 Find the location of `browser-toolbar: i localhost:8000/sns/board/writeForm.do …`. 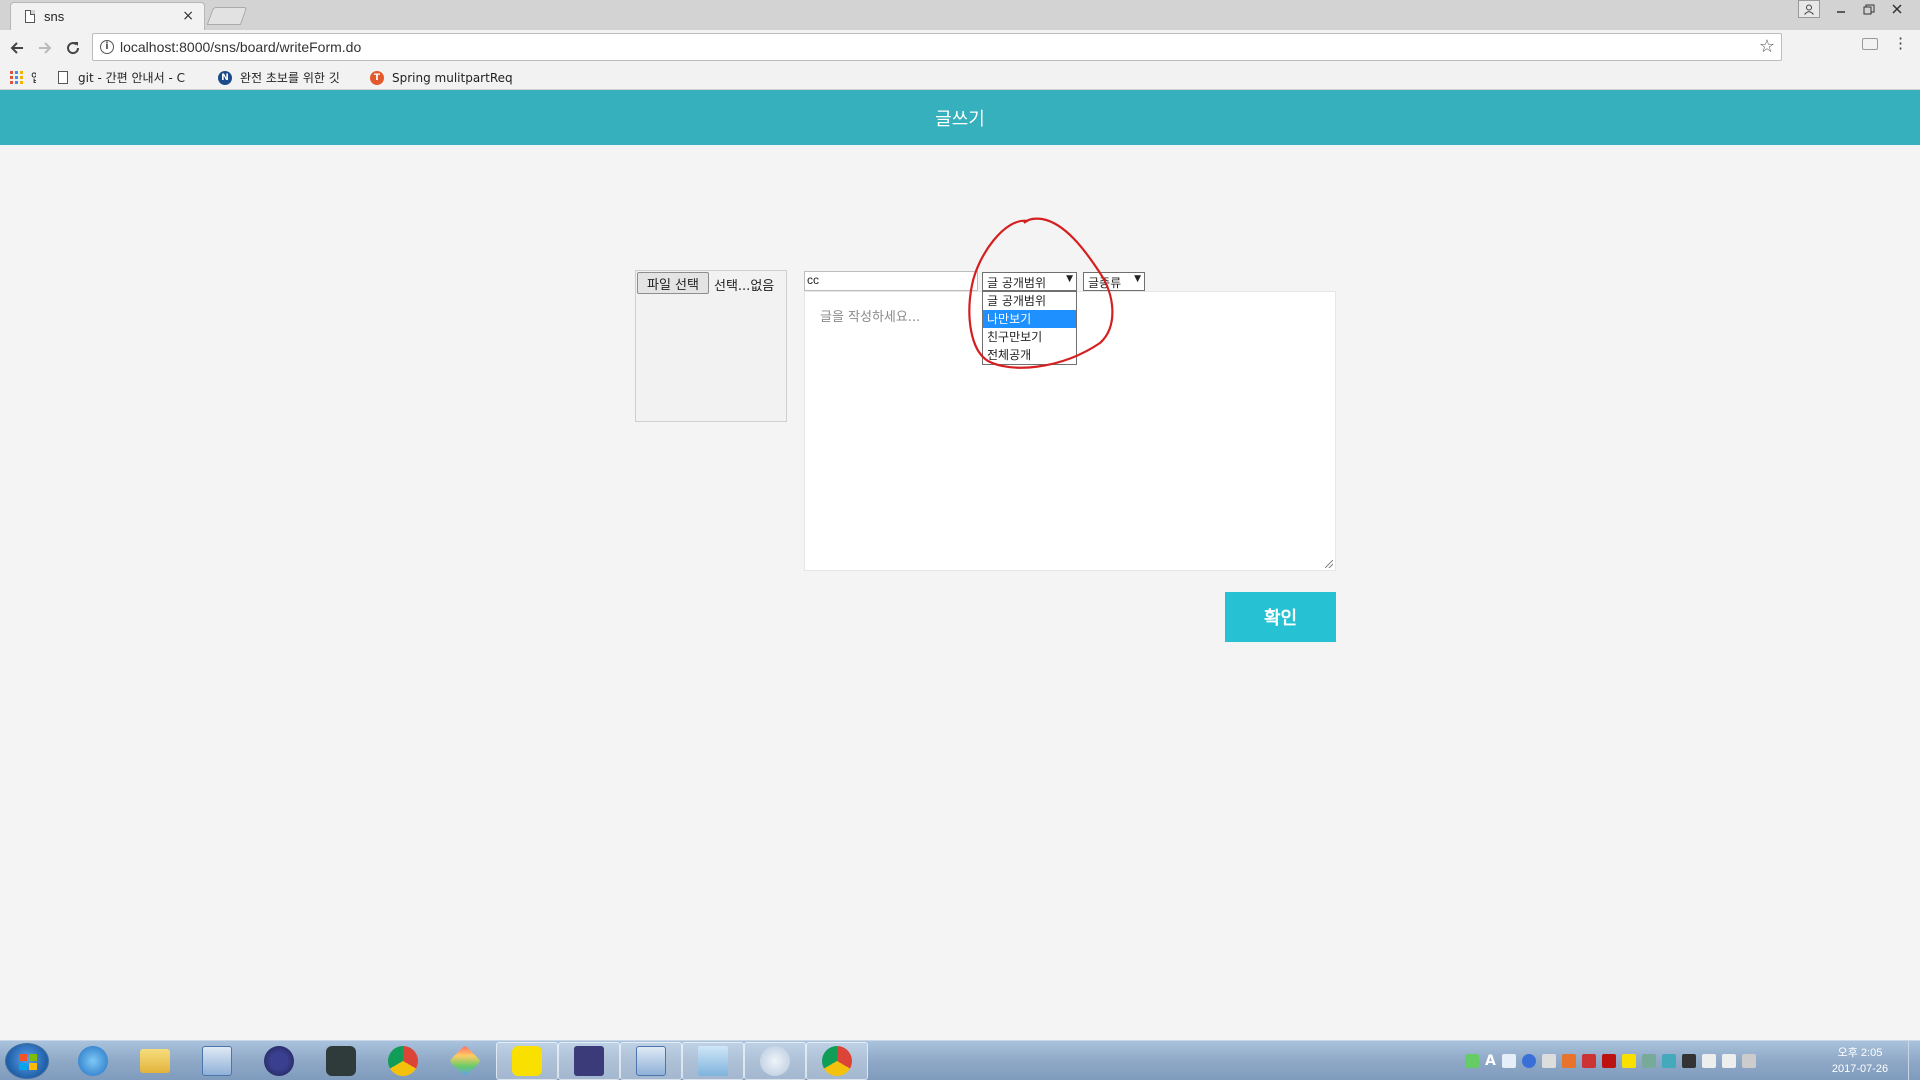

browser-toolbar: i localhost:8000/sns/board/writeForm.do … is located at coordinates (960, 48).